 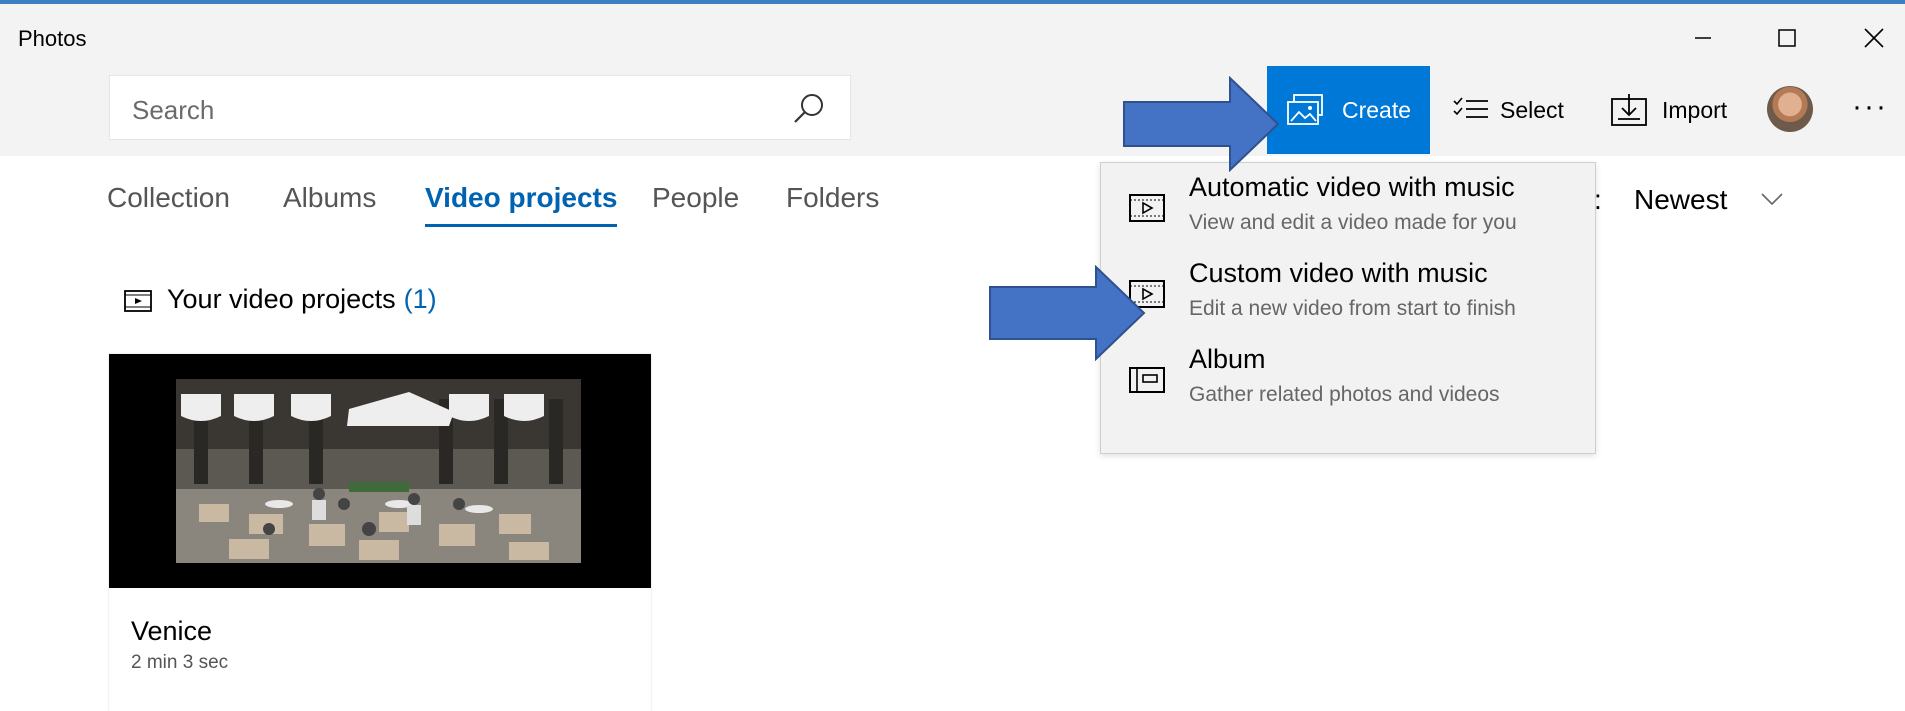 I want to click on create-icon, so click(x=1305, y=109).